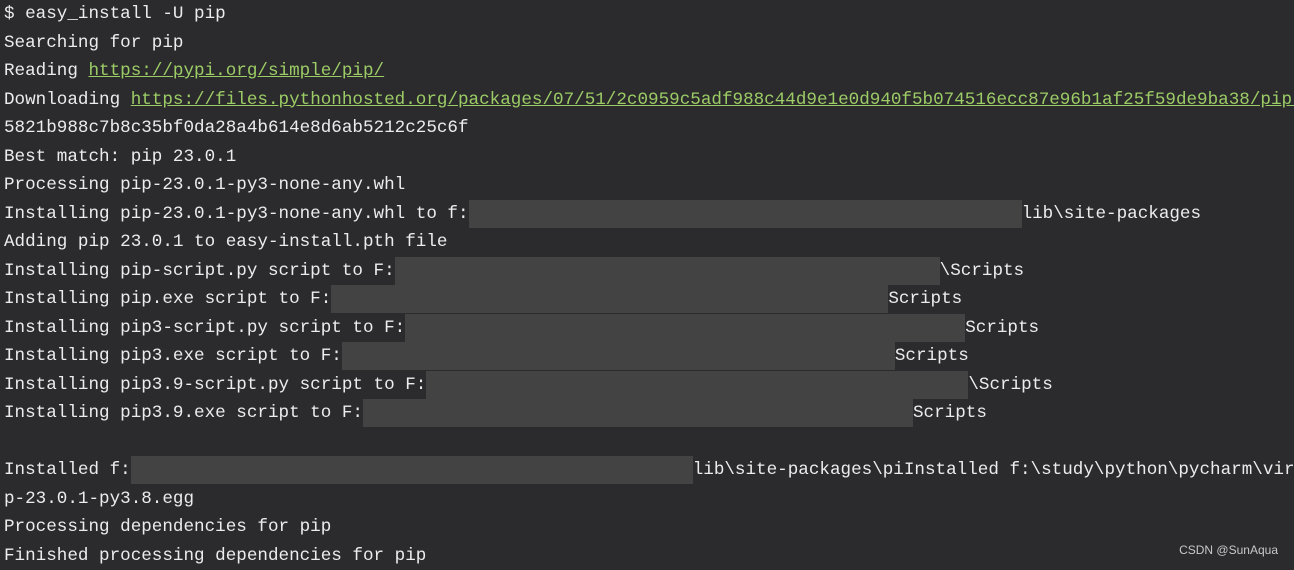 The height and width of the screenshot is (570, 1294). Describe the element at coordinates (1112, 214) in the screenshot. I see `line-text: lib\site-packages` at that location.